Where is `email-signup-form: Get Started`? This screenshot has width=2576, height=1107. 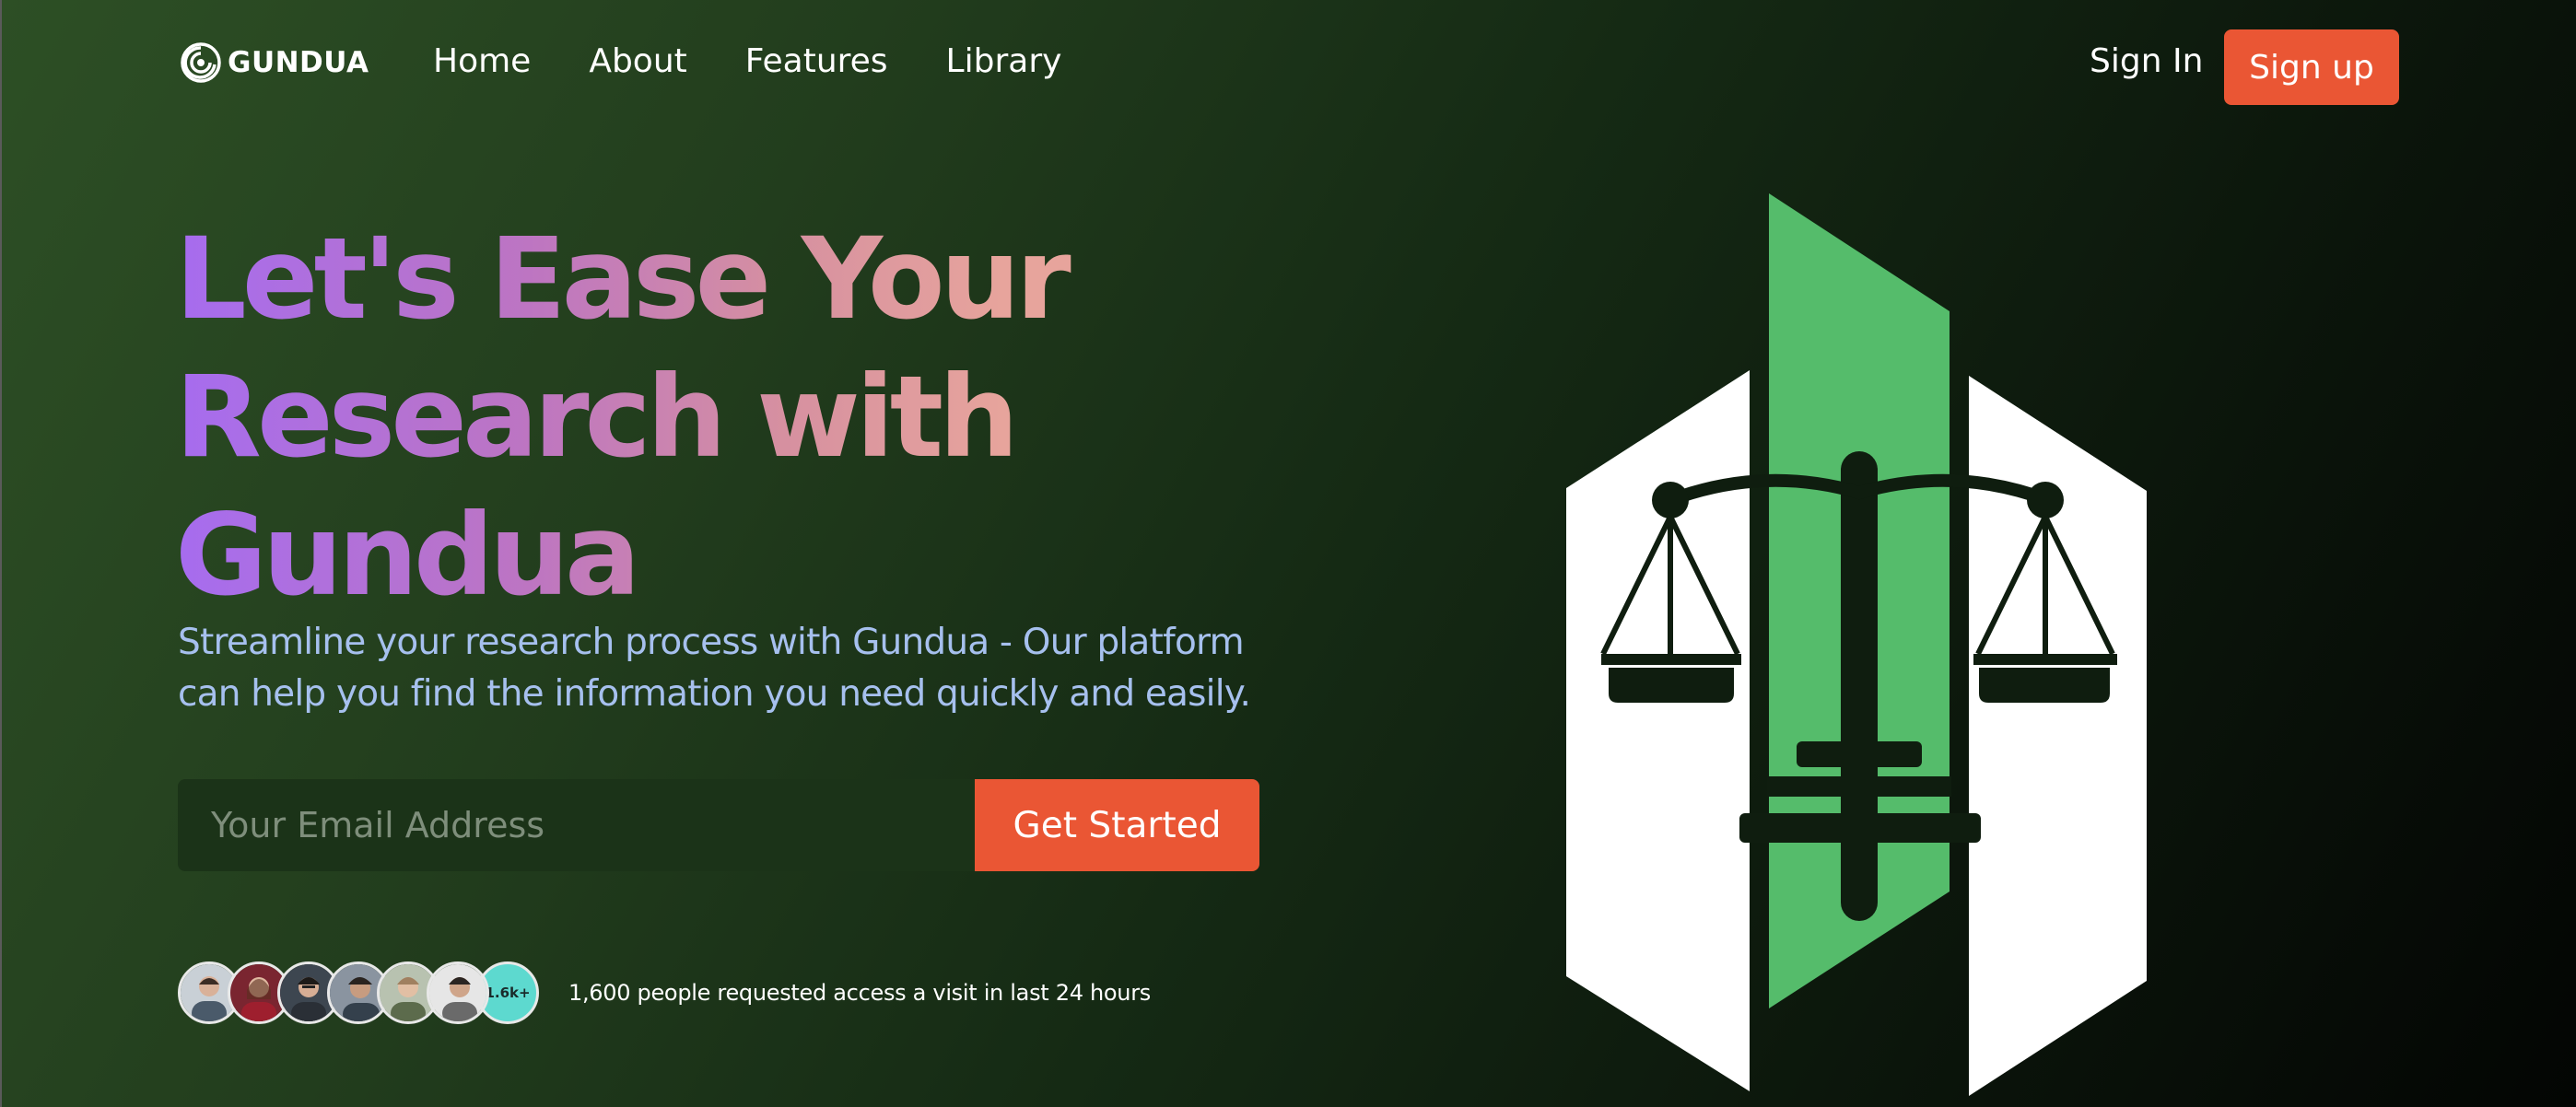 email-signup-form: Get Started is located at coordinates (718, 825).